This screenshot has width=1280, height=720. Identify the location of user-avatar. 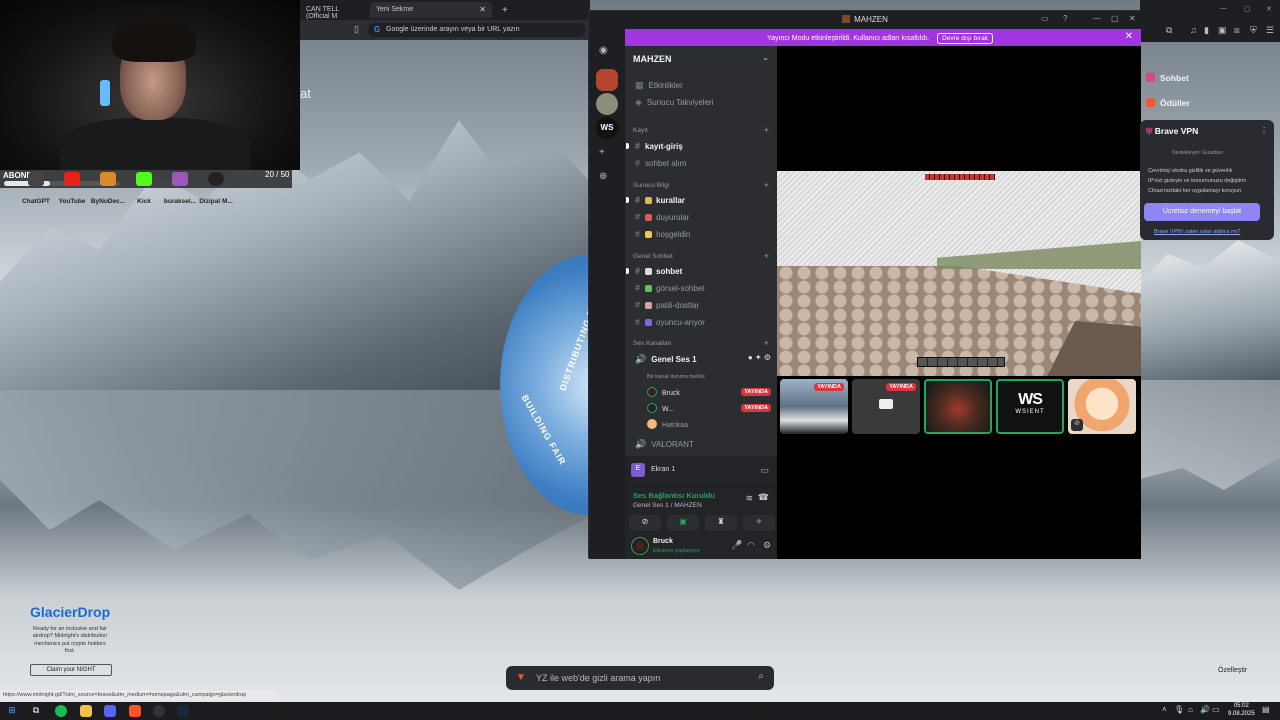
(640, 546).